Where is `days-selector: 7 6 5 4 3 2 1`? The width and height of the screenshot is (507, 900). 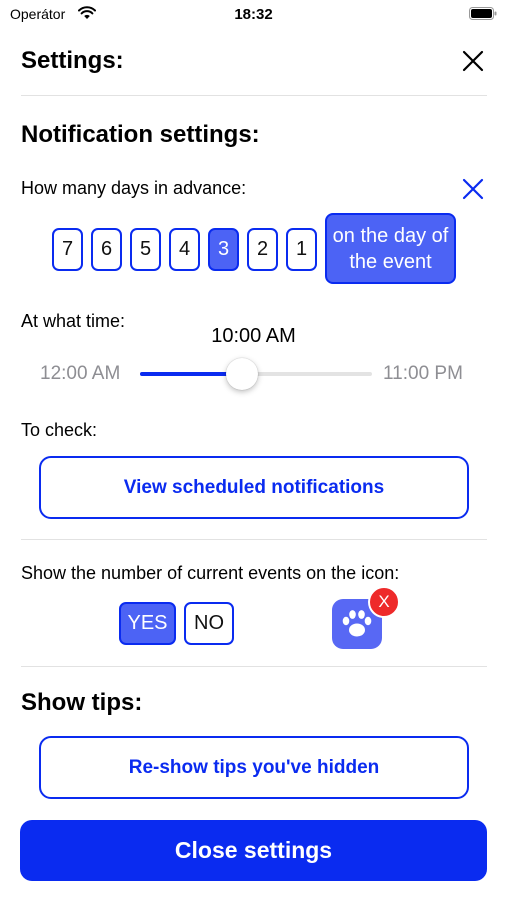
days-selector: 7 6 5 4 3 2 1 is located at coordinates (184, 249).